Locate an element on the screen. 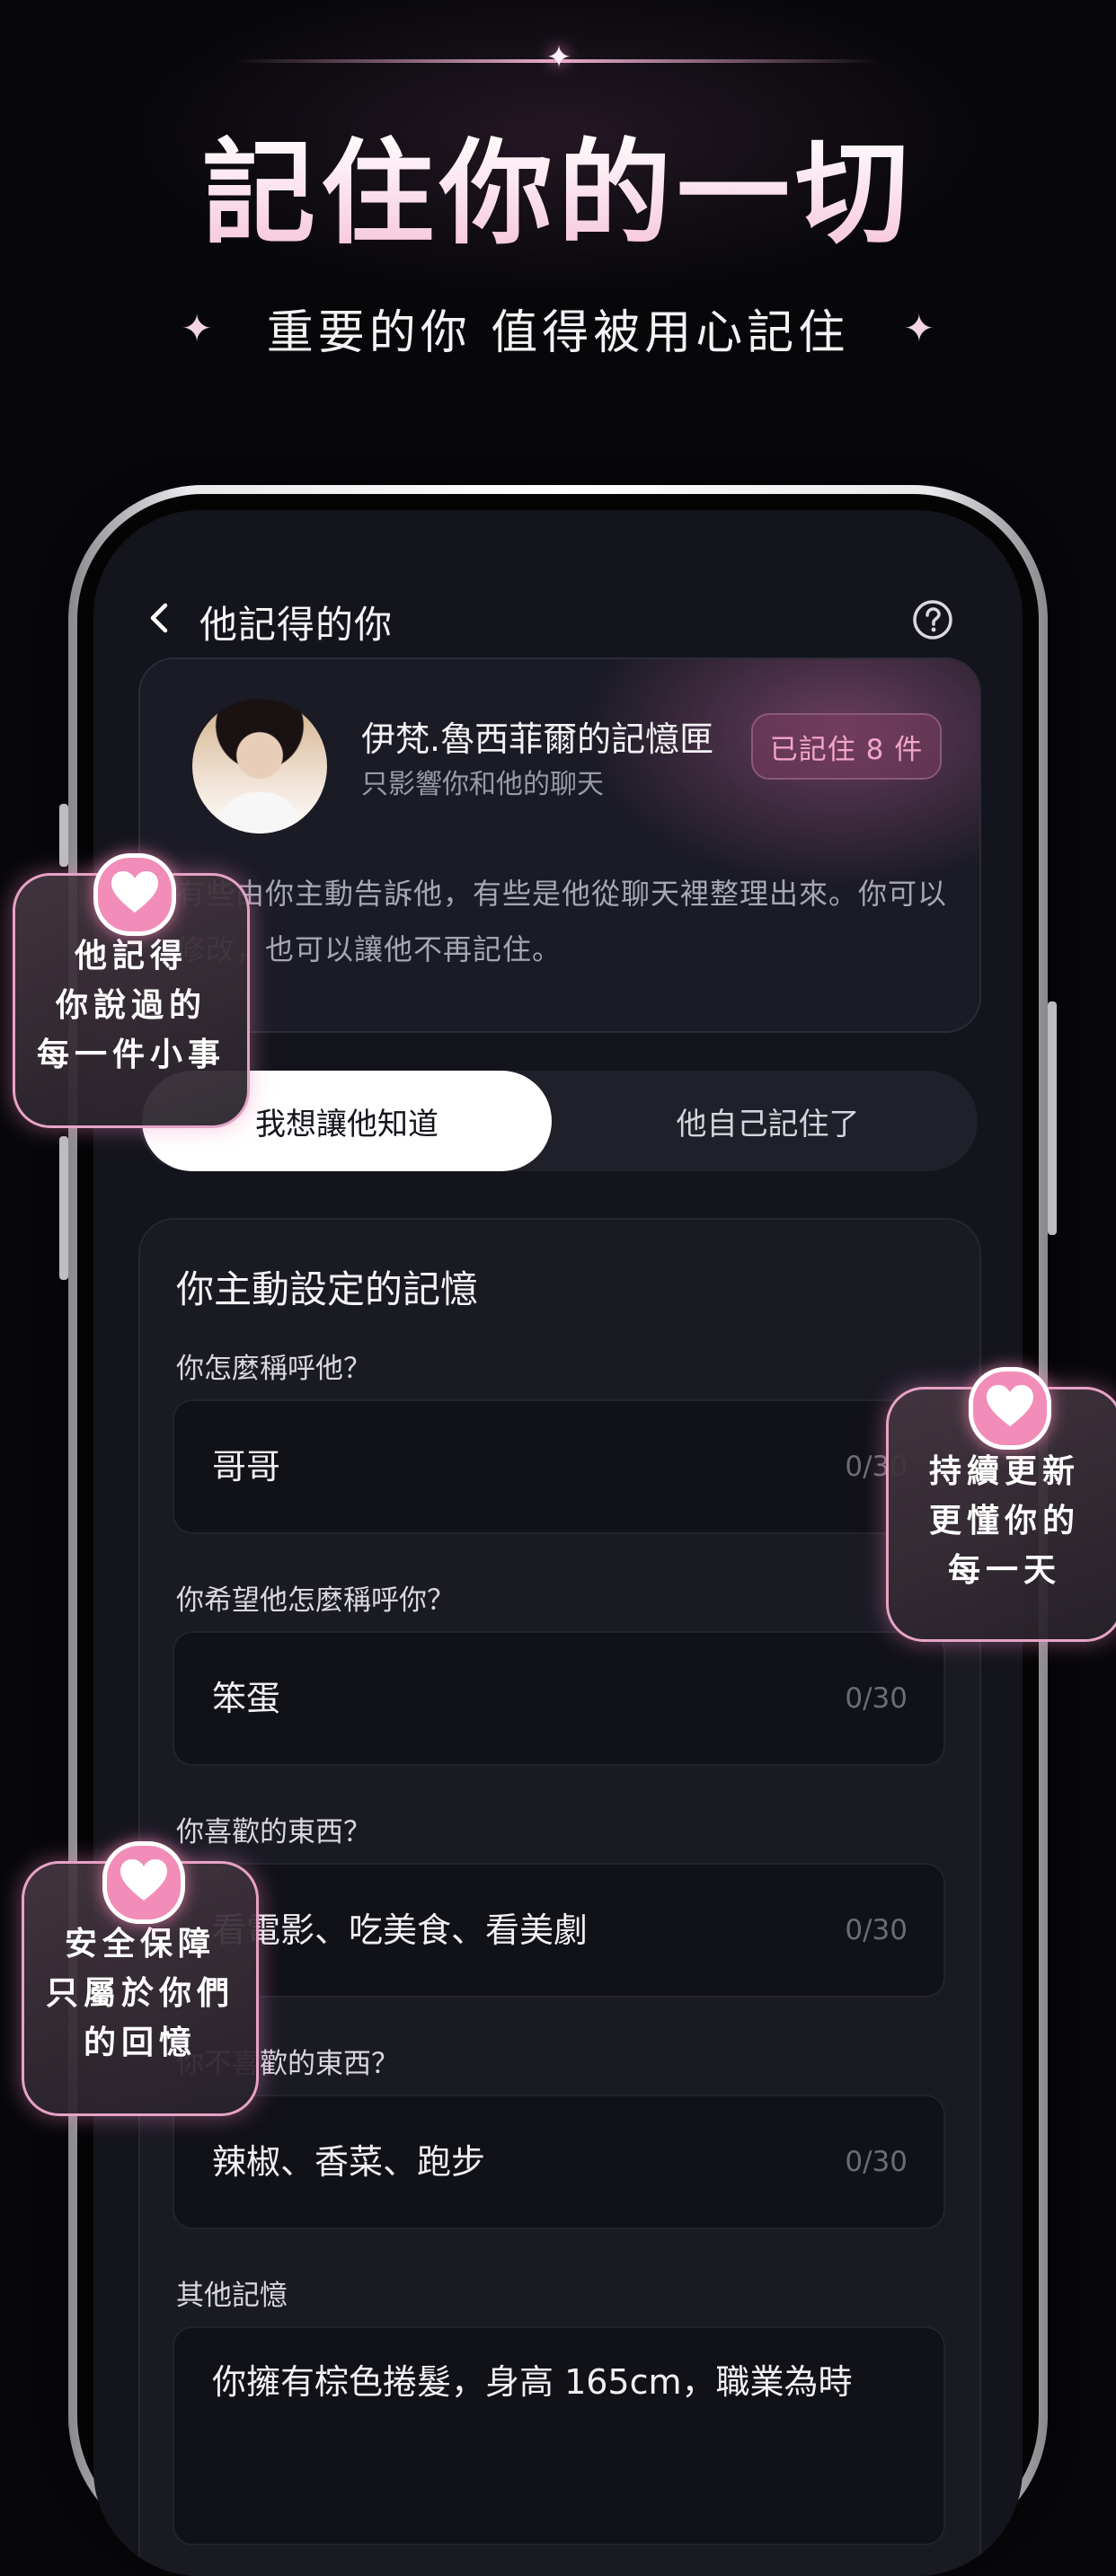 Image resolution: width=1116 pixels, height=2576 pixels. field-value: 哥哥 is located at coordinates (246, 1466).